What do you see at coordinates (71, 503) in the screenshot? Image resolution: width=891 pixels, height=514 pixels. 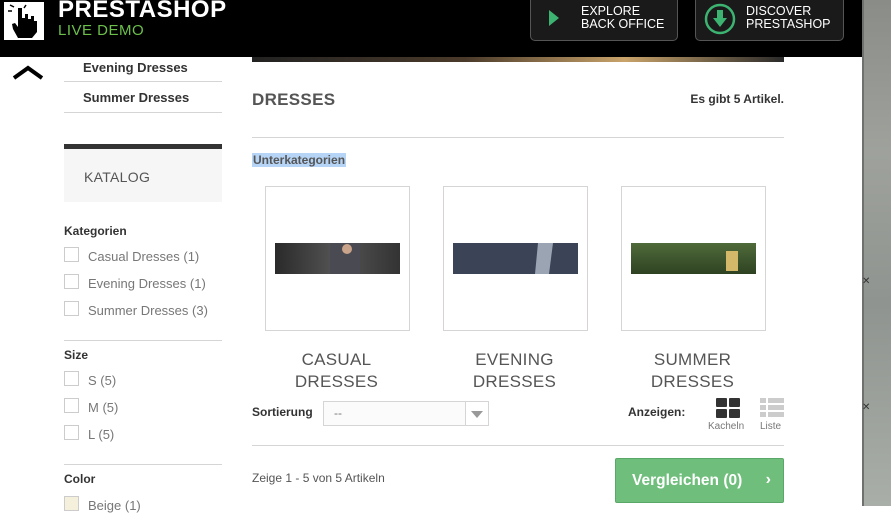 I see `color-swatch` at bounding box center [71, 503].